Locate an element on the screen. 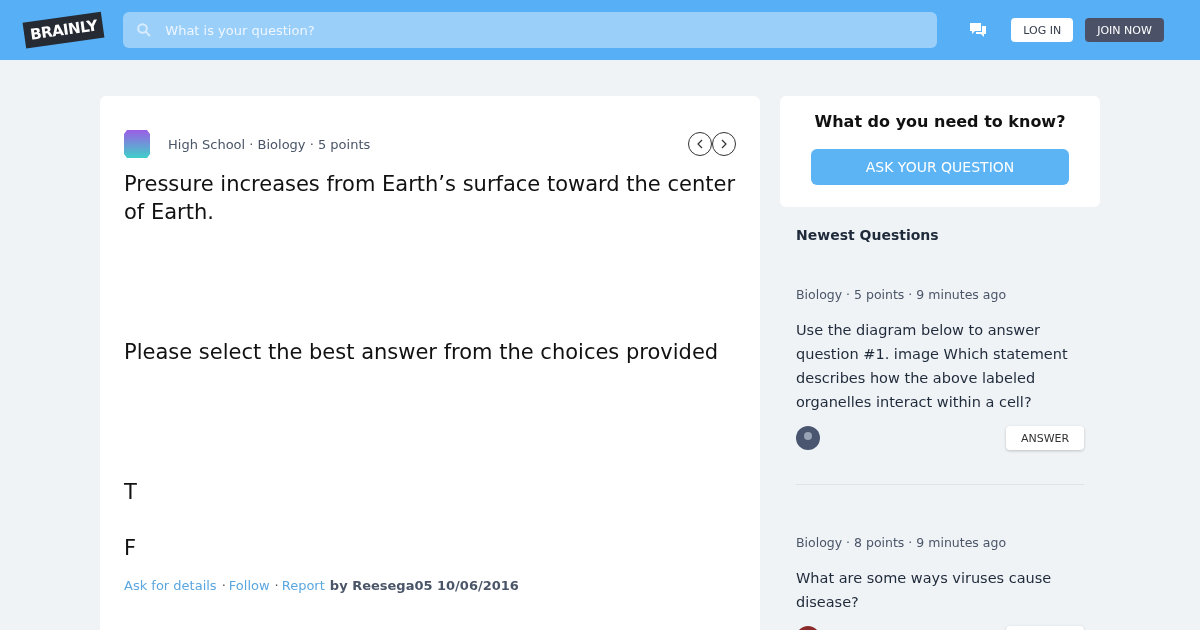 This screenshot has width=1200, height=630. login-button: LOG IN is located at coordinates (1042, 30).